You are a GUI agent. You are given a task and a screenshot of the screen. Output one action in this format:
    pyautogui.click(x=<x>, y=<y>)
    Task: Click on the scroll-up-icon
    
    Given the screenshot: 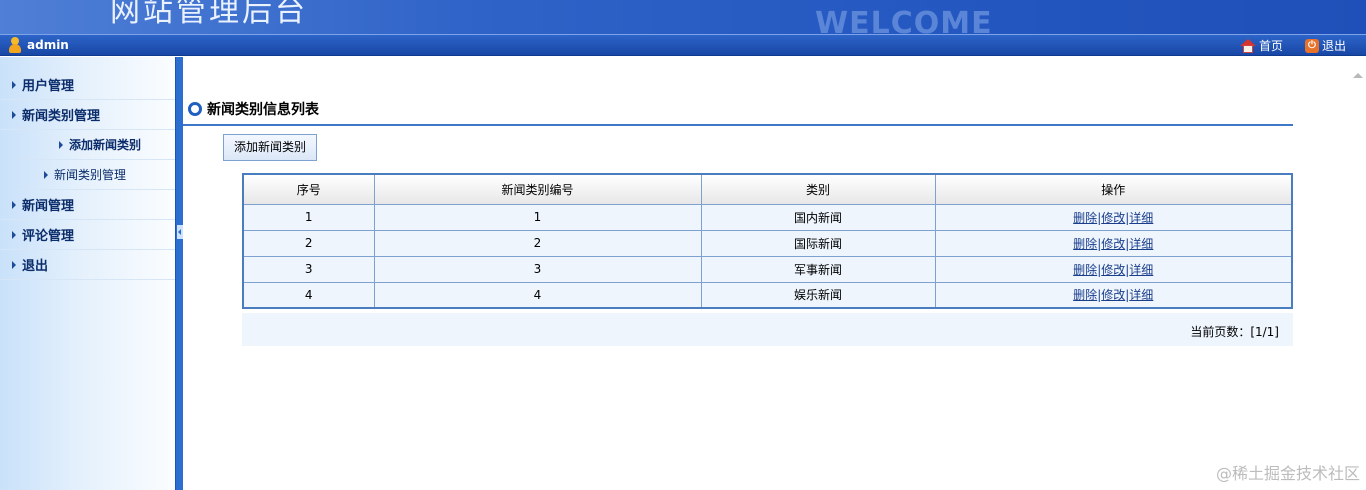 What is the action you would take?
    pyautogui.click(x=1358, y=75)
    